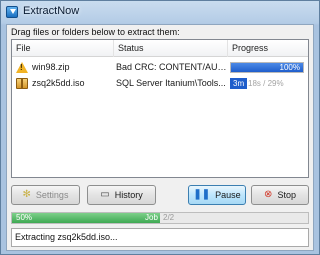  I want to click on overall-progress-bar: 50% Job 2/2, so click(160, 218).